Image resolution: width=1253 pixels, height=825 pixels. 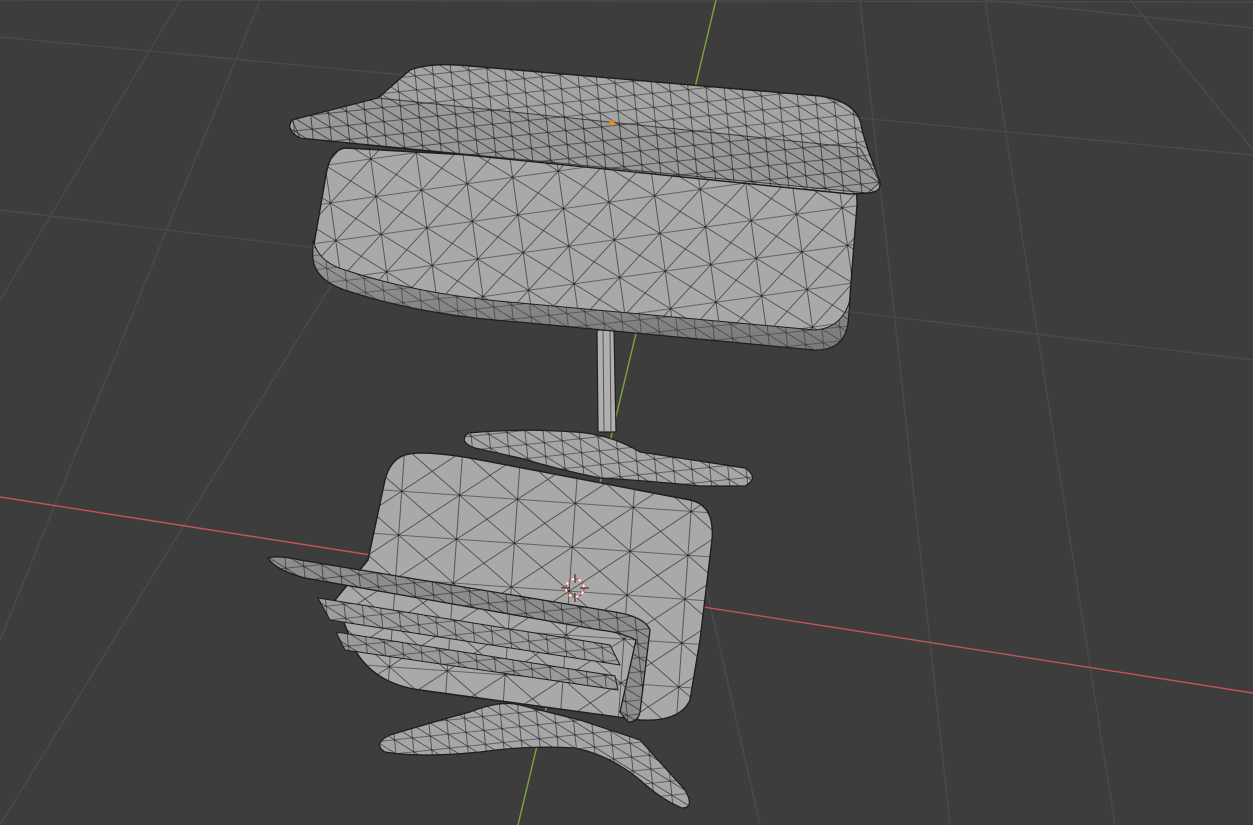 I want to click on pedestal-stem, so click(x=606, y=381).